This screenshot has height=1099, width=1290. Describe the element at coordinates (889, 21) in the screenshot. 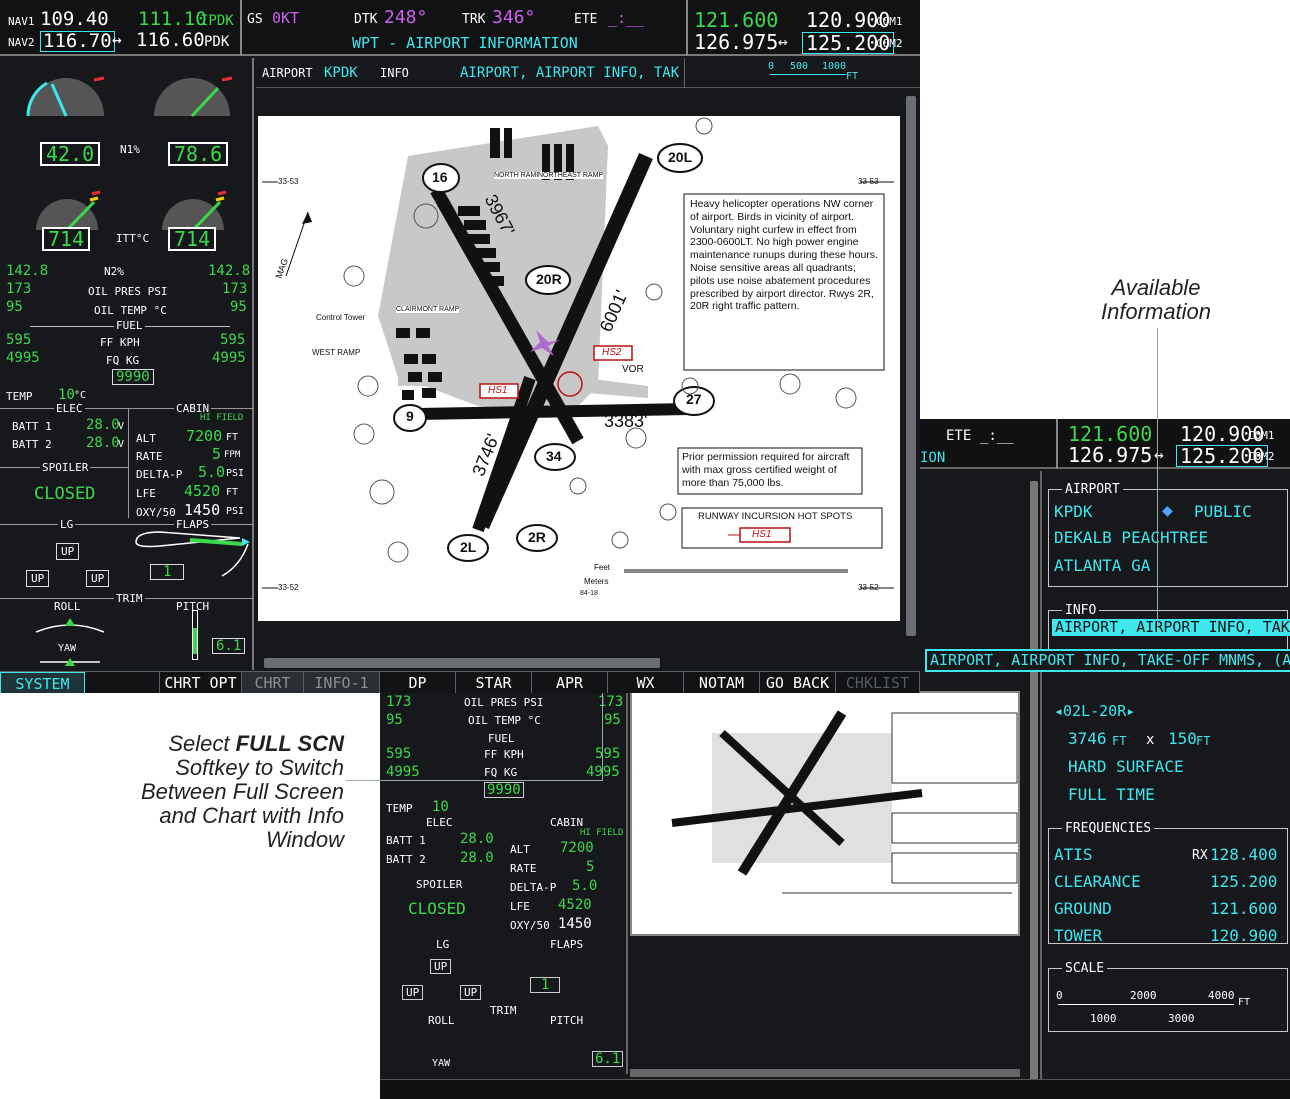

I see `com1-label: COM1` at that location.